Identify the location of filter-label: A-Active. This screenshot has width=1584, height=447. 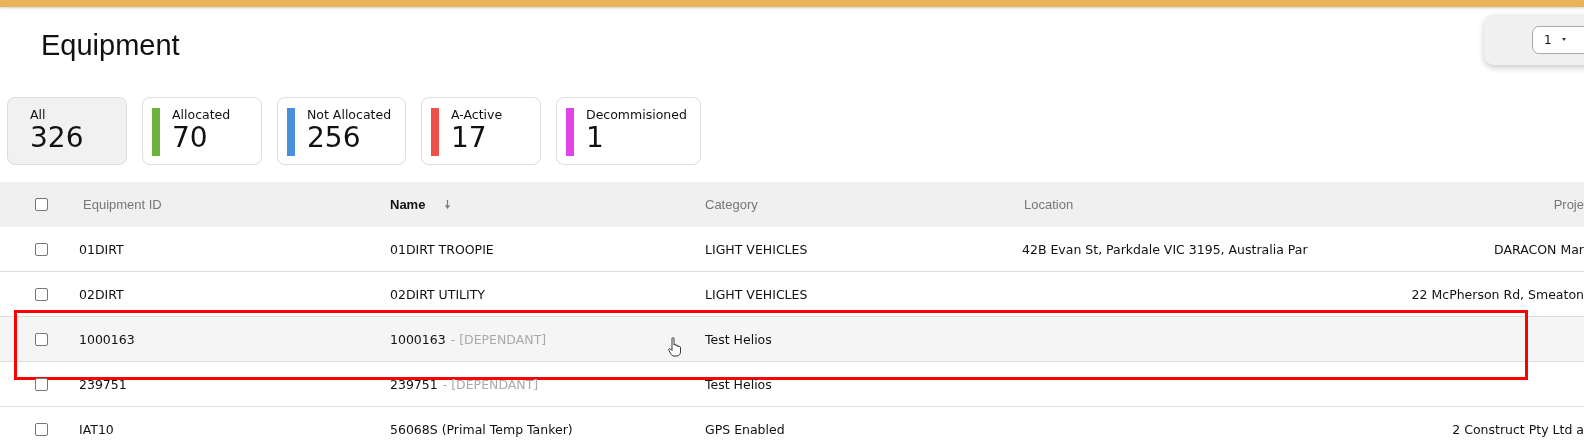
(477, 114).